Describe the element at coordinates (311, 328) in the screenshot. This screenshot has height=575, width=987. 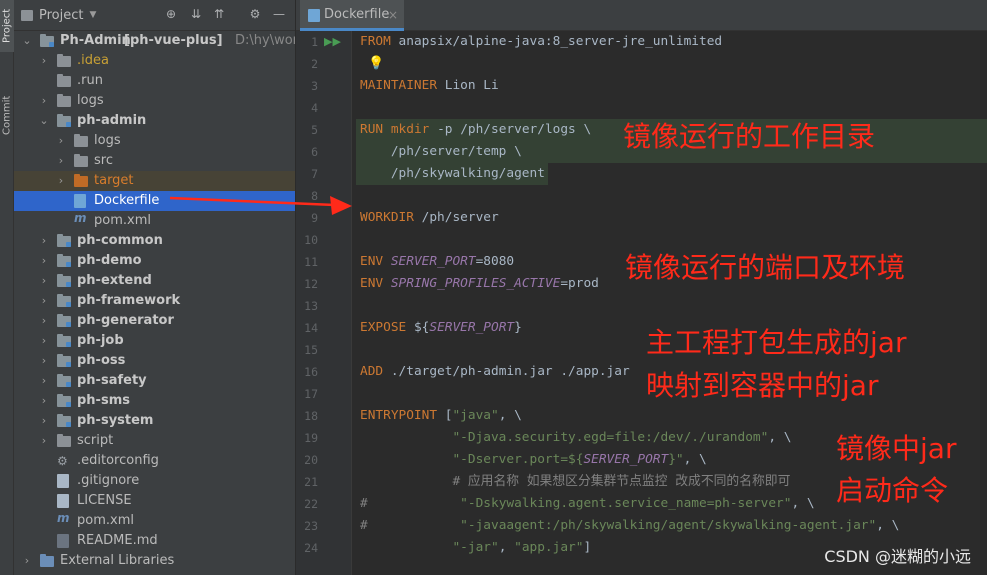
I see `line-number: 14` at that location.